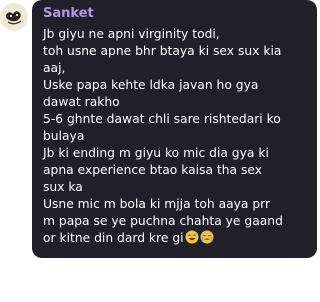 This screenshot has width=320, height=302. I want to click on sweat-smile-emoji-icon, so click(192, 237).